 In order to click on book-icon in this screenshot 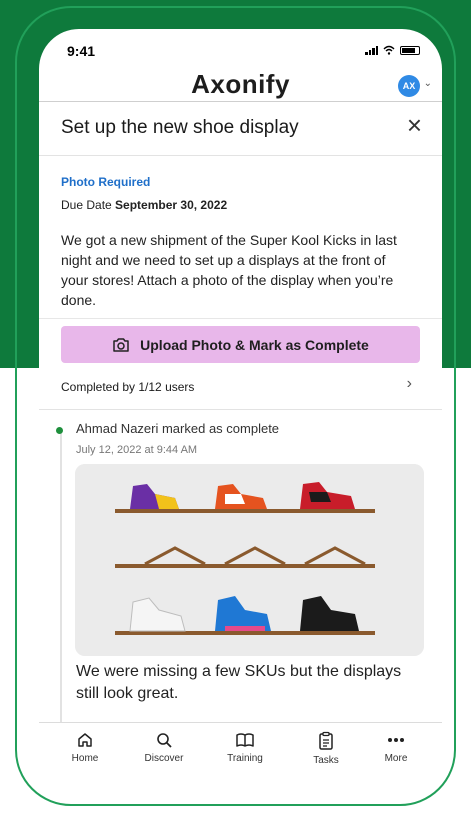, I will do `click(245, 740)`.